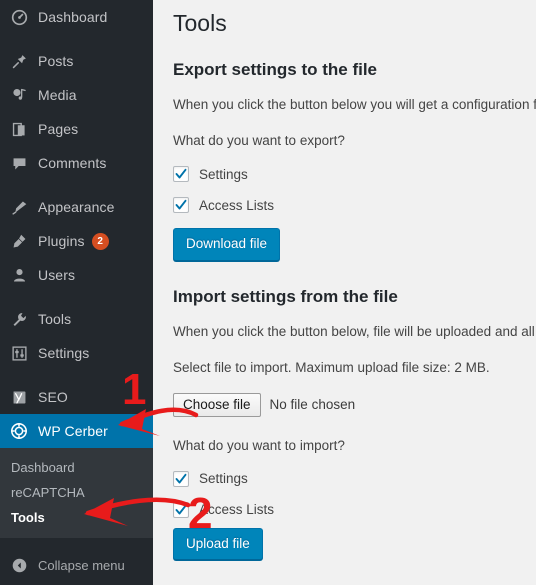 Image resolution: width=536 pixels, height=585 pixels. I want to click on sidebar-item-label: Appearance, so click(76, 207).